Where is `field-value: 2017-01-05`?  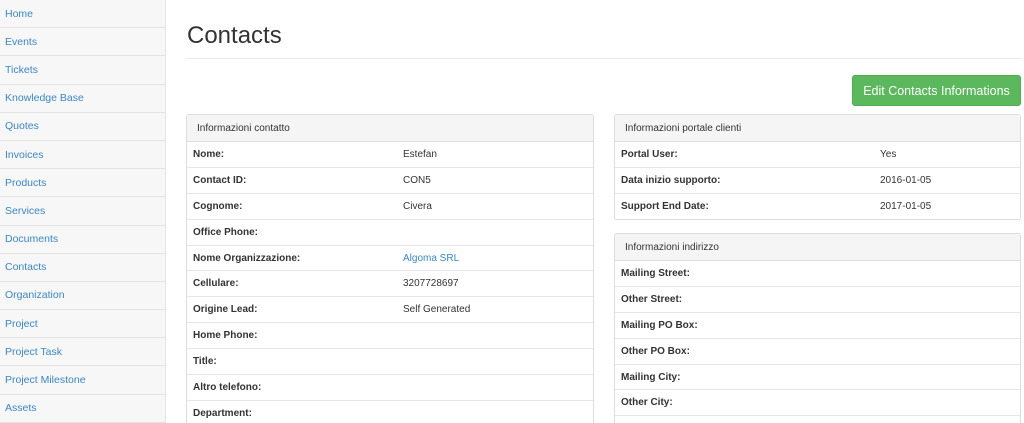
field-value: 2017-01-05 is located at coordinates (906, 207).